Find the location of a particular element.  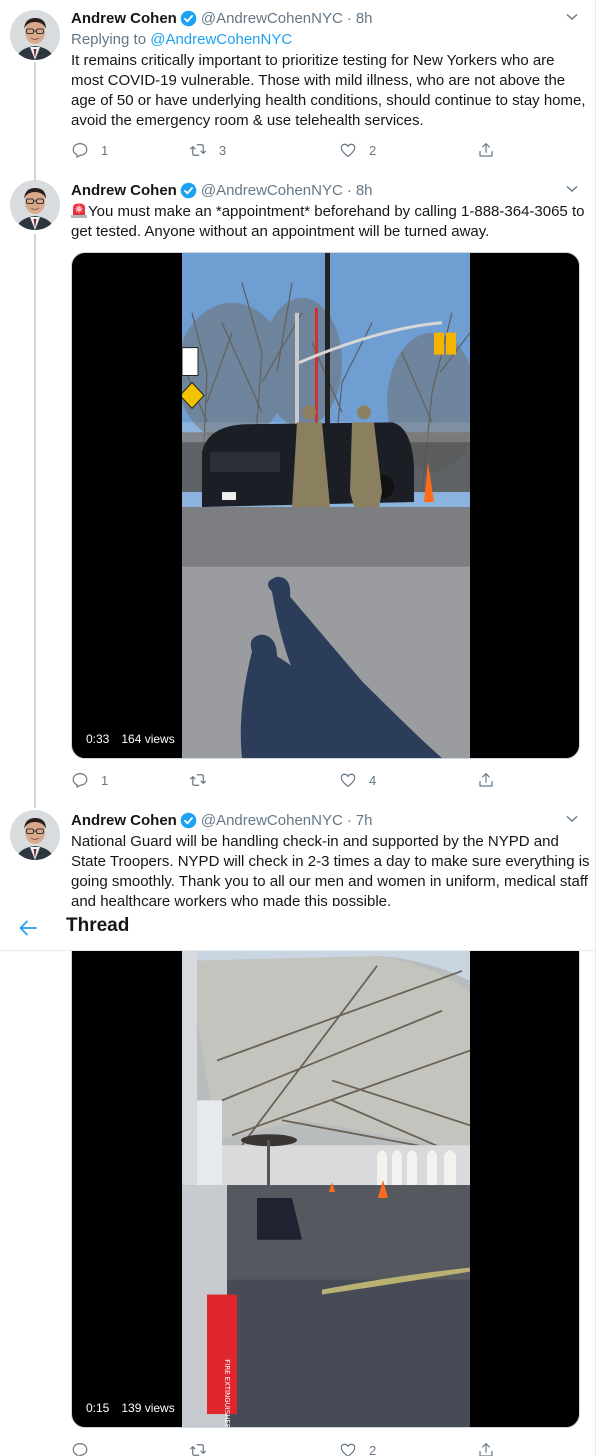

replying-to-link: @AndrewCohenNYC is located at coordinates (221, 39).